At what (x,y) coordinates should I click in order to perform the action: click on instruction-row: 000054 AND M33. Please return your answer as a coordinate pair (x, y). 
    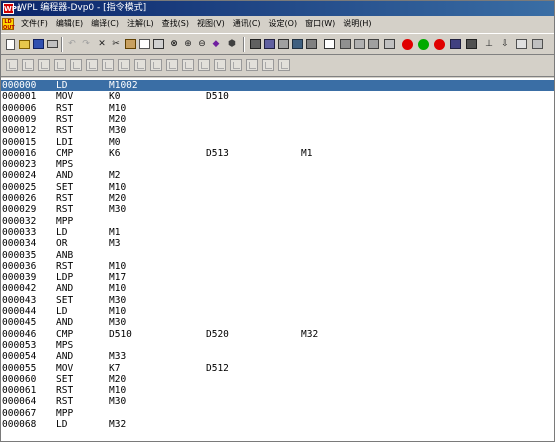
    Looking at the image, I should click on (277, 356).